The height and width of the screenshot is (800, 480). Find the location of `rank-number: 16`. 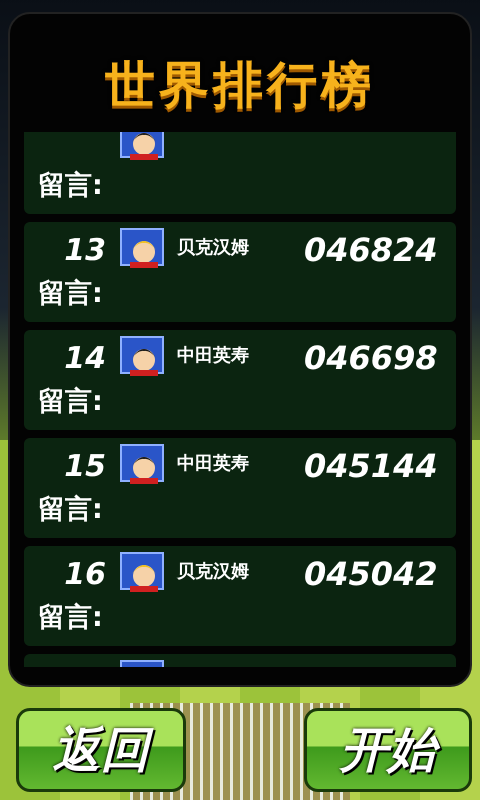

rank-number: 16 is located at coordinates (85, 575).